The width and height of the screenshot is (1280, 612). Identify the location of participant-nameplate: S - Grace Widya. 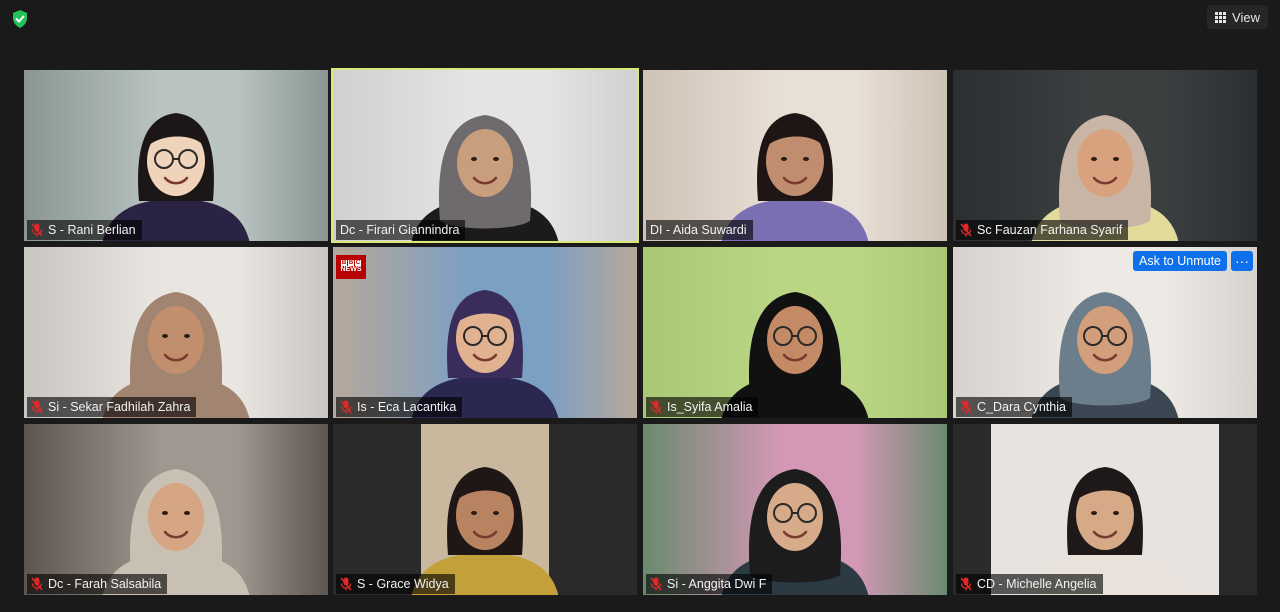
(395, 584).